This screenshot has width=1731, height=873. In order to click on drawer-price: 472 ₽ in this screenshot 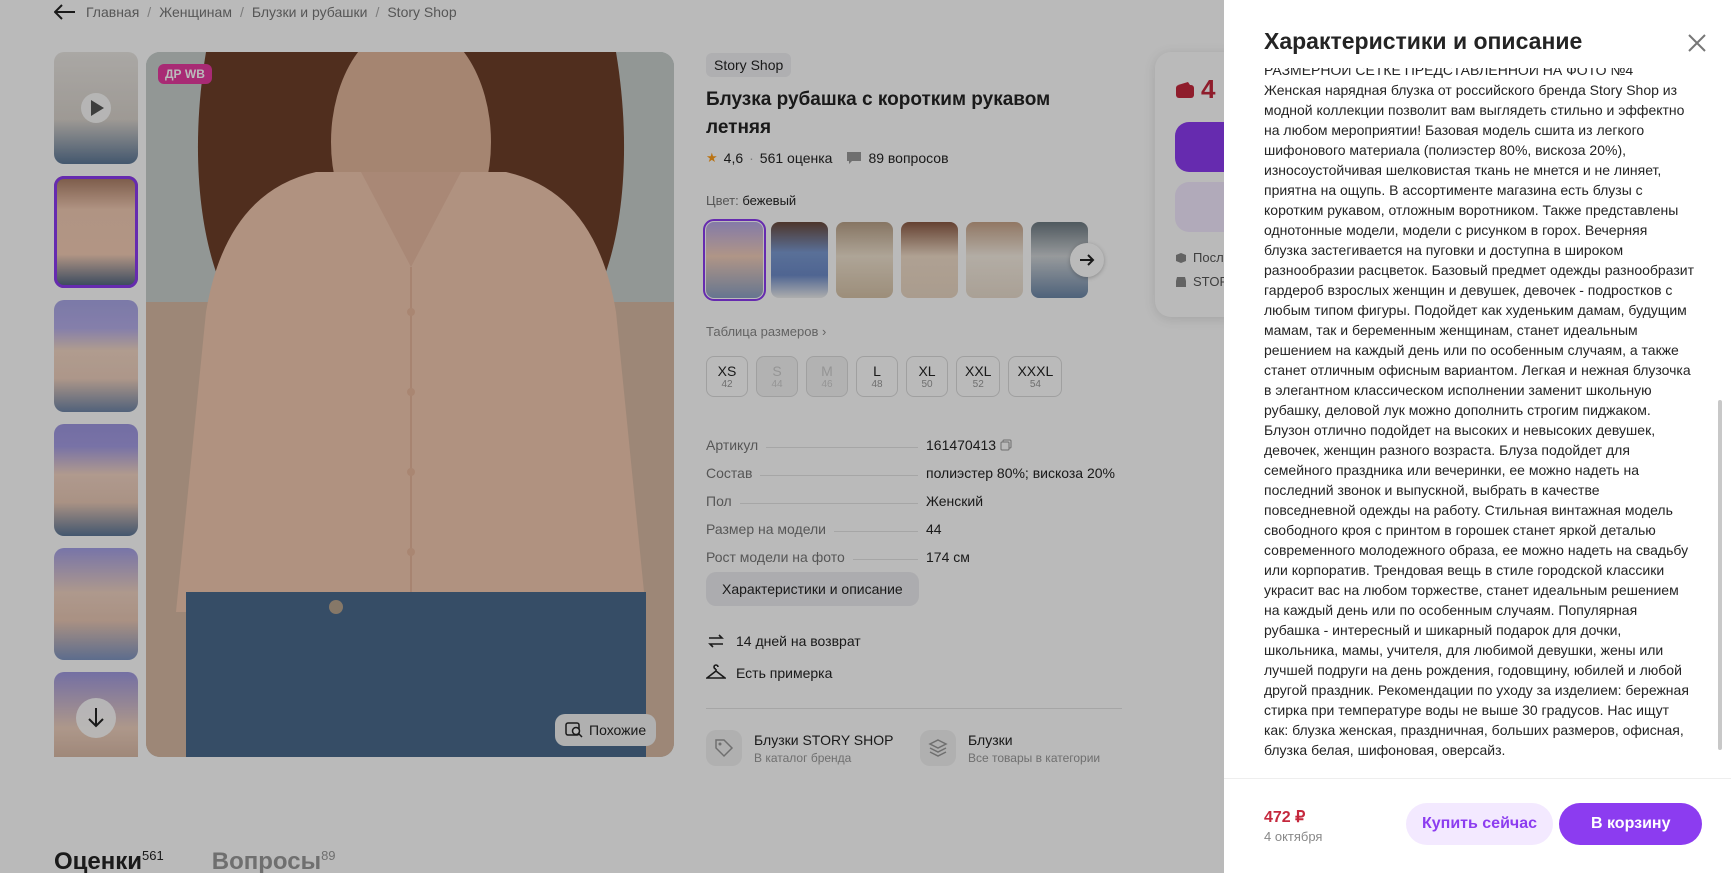, I will do `click(1285, 817)`.